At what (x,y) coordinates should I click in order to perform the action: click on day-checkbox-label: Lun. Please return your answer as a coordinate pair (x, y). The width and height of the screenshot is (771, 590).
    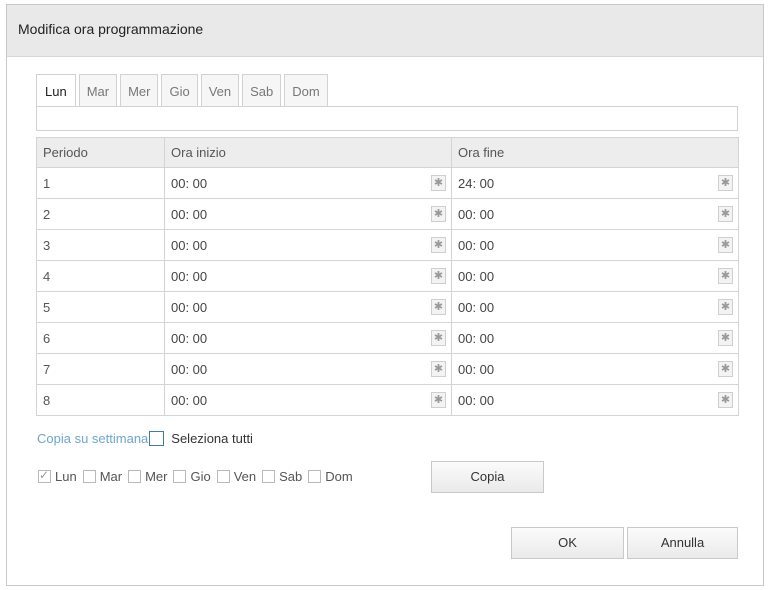
    Looking at the image, I should click on (66, 476).